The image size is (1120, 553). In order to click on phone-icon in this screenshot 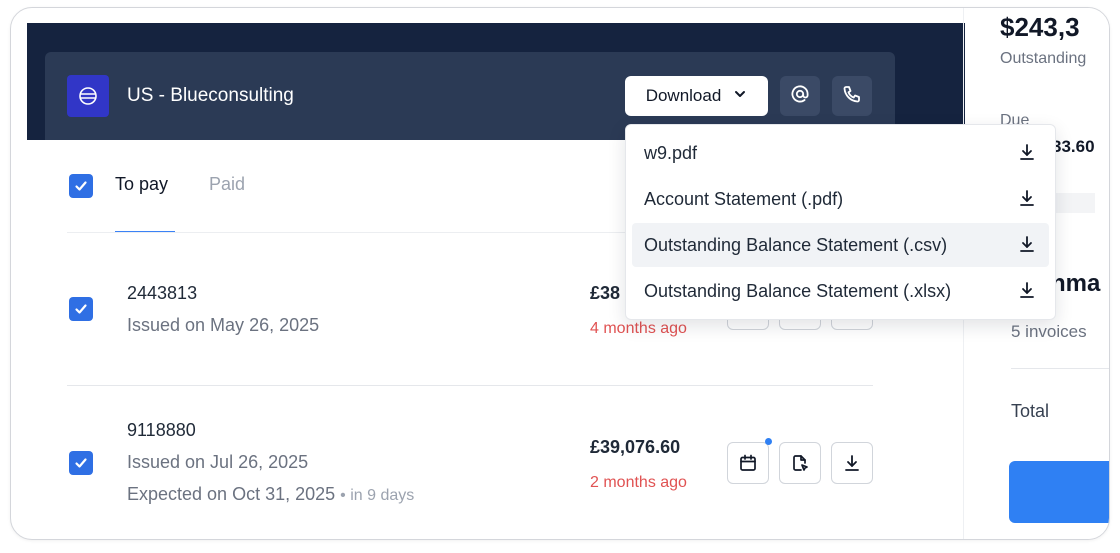, I will do `click(852, 96)`.